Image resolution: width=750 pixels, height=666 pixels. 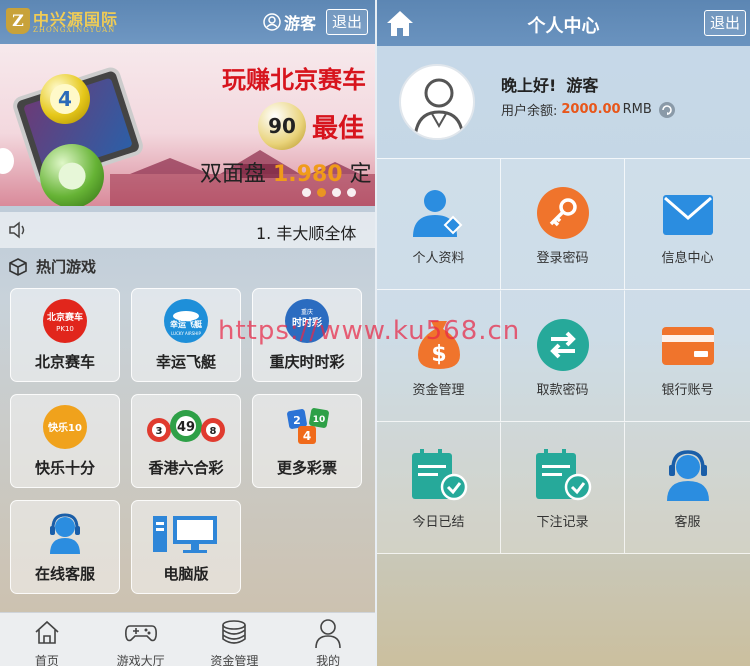 I want to click on bank-card-icon, so click(x=687, y=346).